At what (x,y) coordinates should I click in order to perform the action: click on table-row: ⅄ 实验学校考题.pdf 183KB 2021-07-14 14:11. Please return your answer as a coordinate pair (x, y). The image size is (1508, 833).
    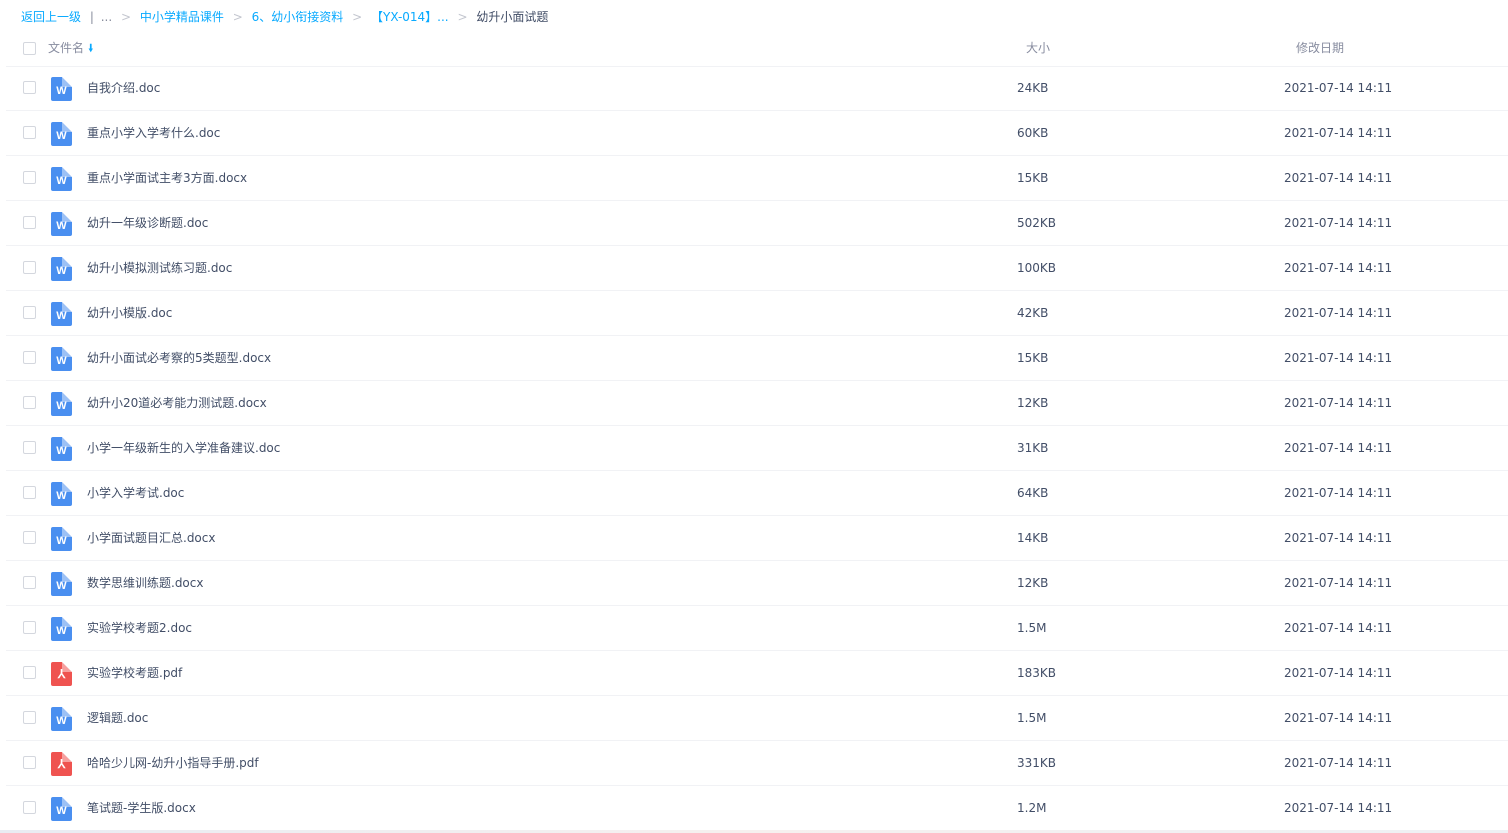
    Looking at the image, I should click on (757, 673).